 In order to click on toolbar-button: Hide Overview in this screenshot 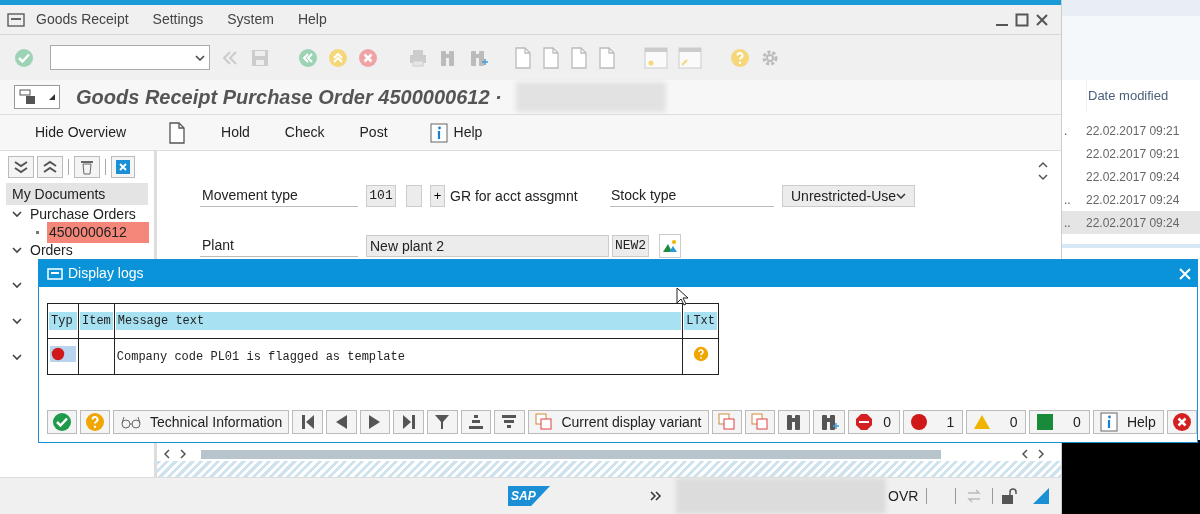, I will do `click(81, 132)`.